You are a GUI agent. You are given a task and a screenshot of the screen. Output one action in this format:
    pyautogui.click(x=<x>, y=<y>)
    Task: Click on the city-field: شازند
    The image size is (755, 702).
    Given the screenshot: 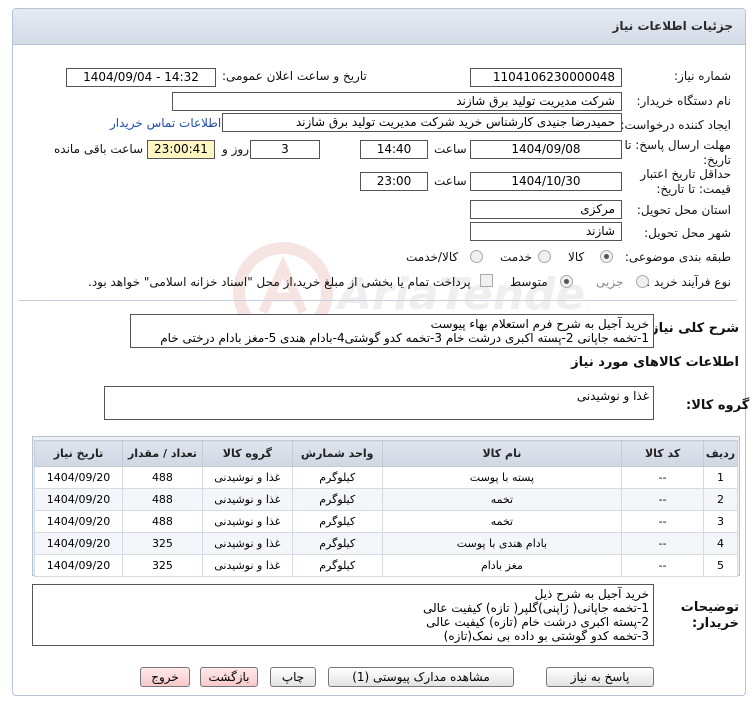 What is the action you would take?
    pyautogui.click(x=546, y=231)
    